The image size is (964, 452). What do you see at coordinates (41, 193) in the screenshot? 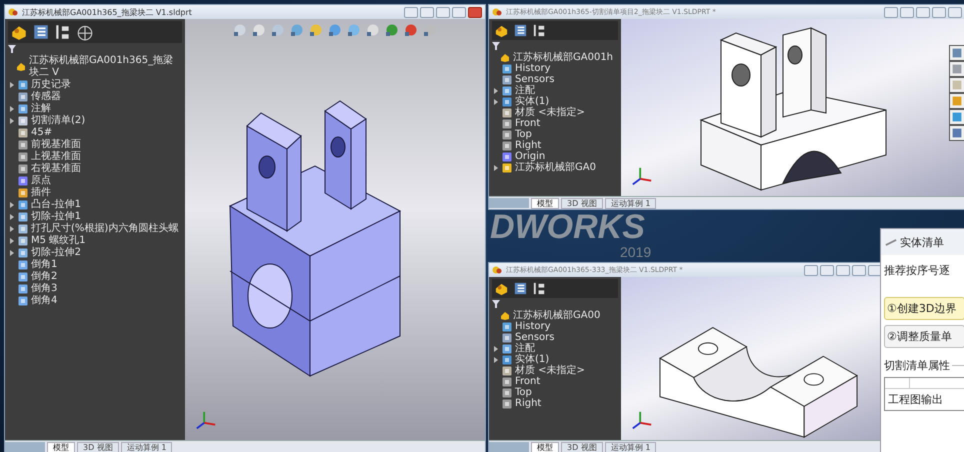
I see `tree-item: 插件` at bounding box center [41, 193].